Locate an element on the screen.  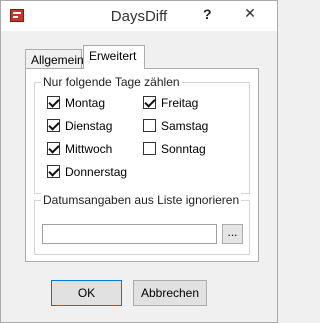
ok-button: OK is located at coordinates (86, 293).